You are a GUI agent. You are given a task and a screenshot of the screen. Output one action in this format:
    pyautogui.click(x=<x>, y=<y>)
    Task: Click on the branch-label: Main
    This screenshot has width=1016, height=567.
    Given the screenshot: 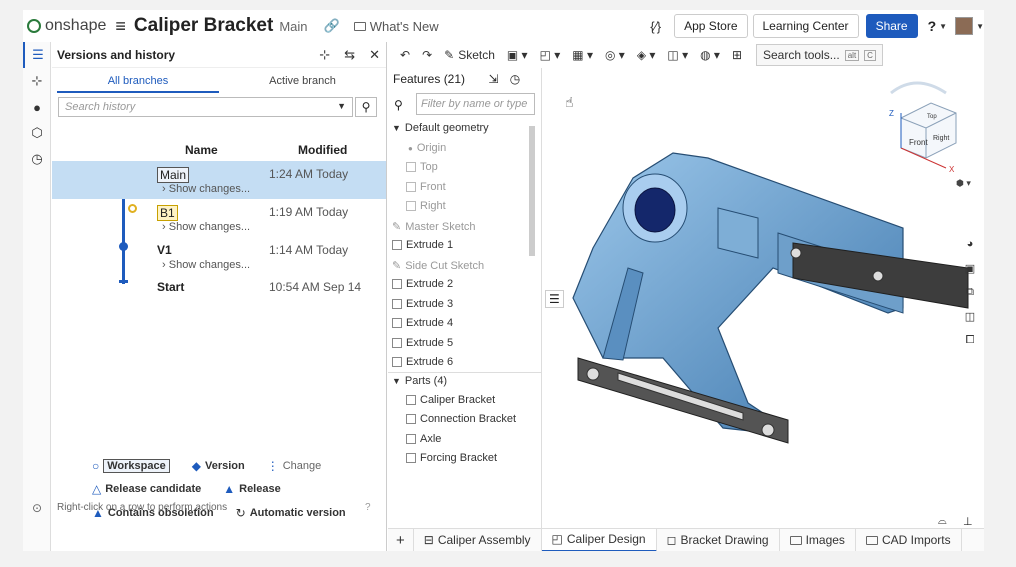 What is the action you would take?
    pyautogui.click(x=293, y=26)
    